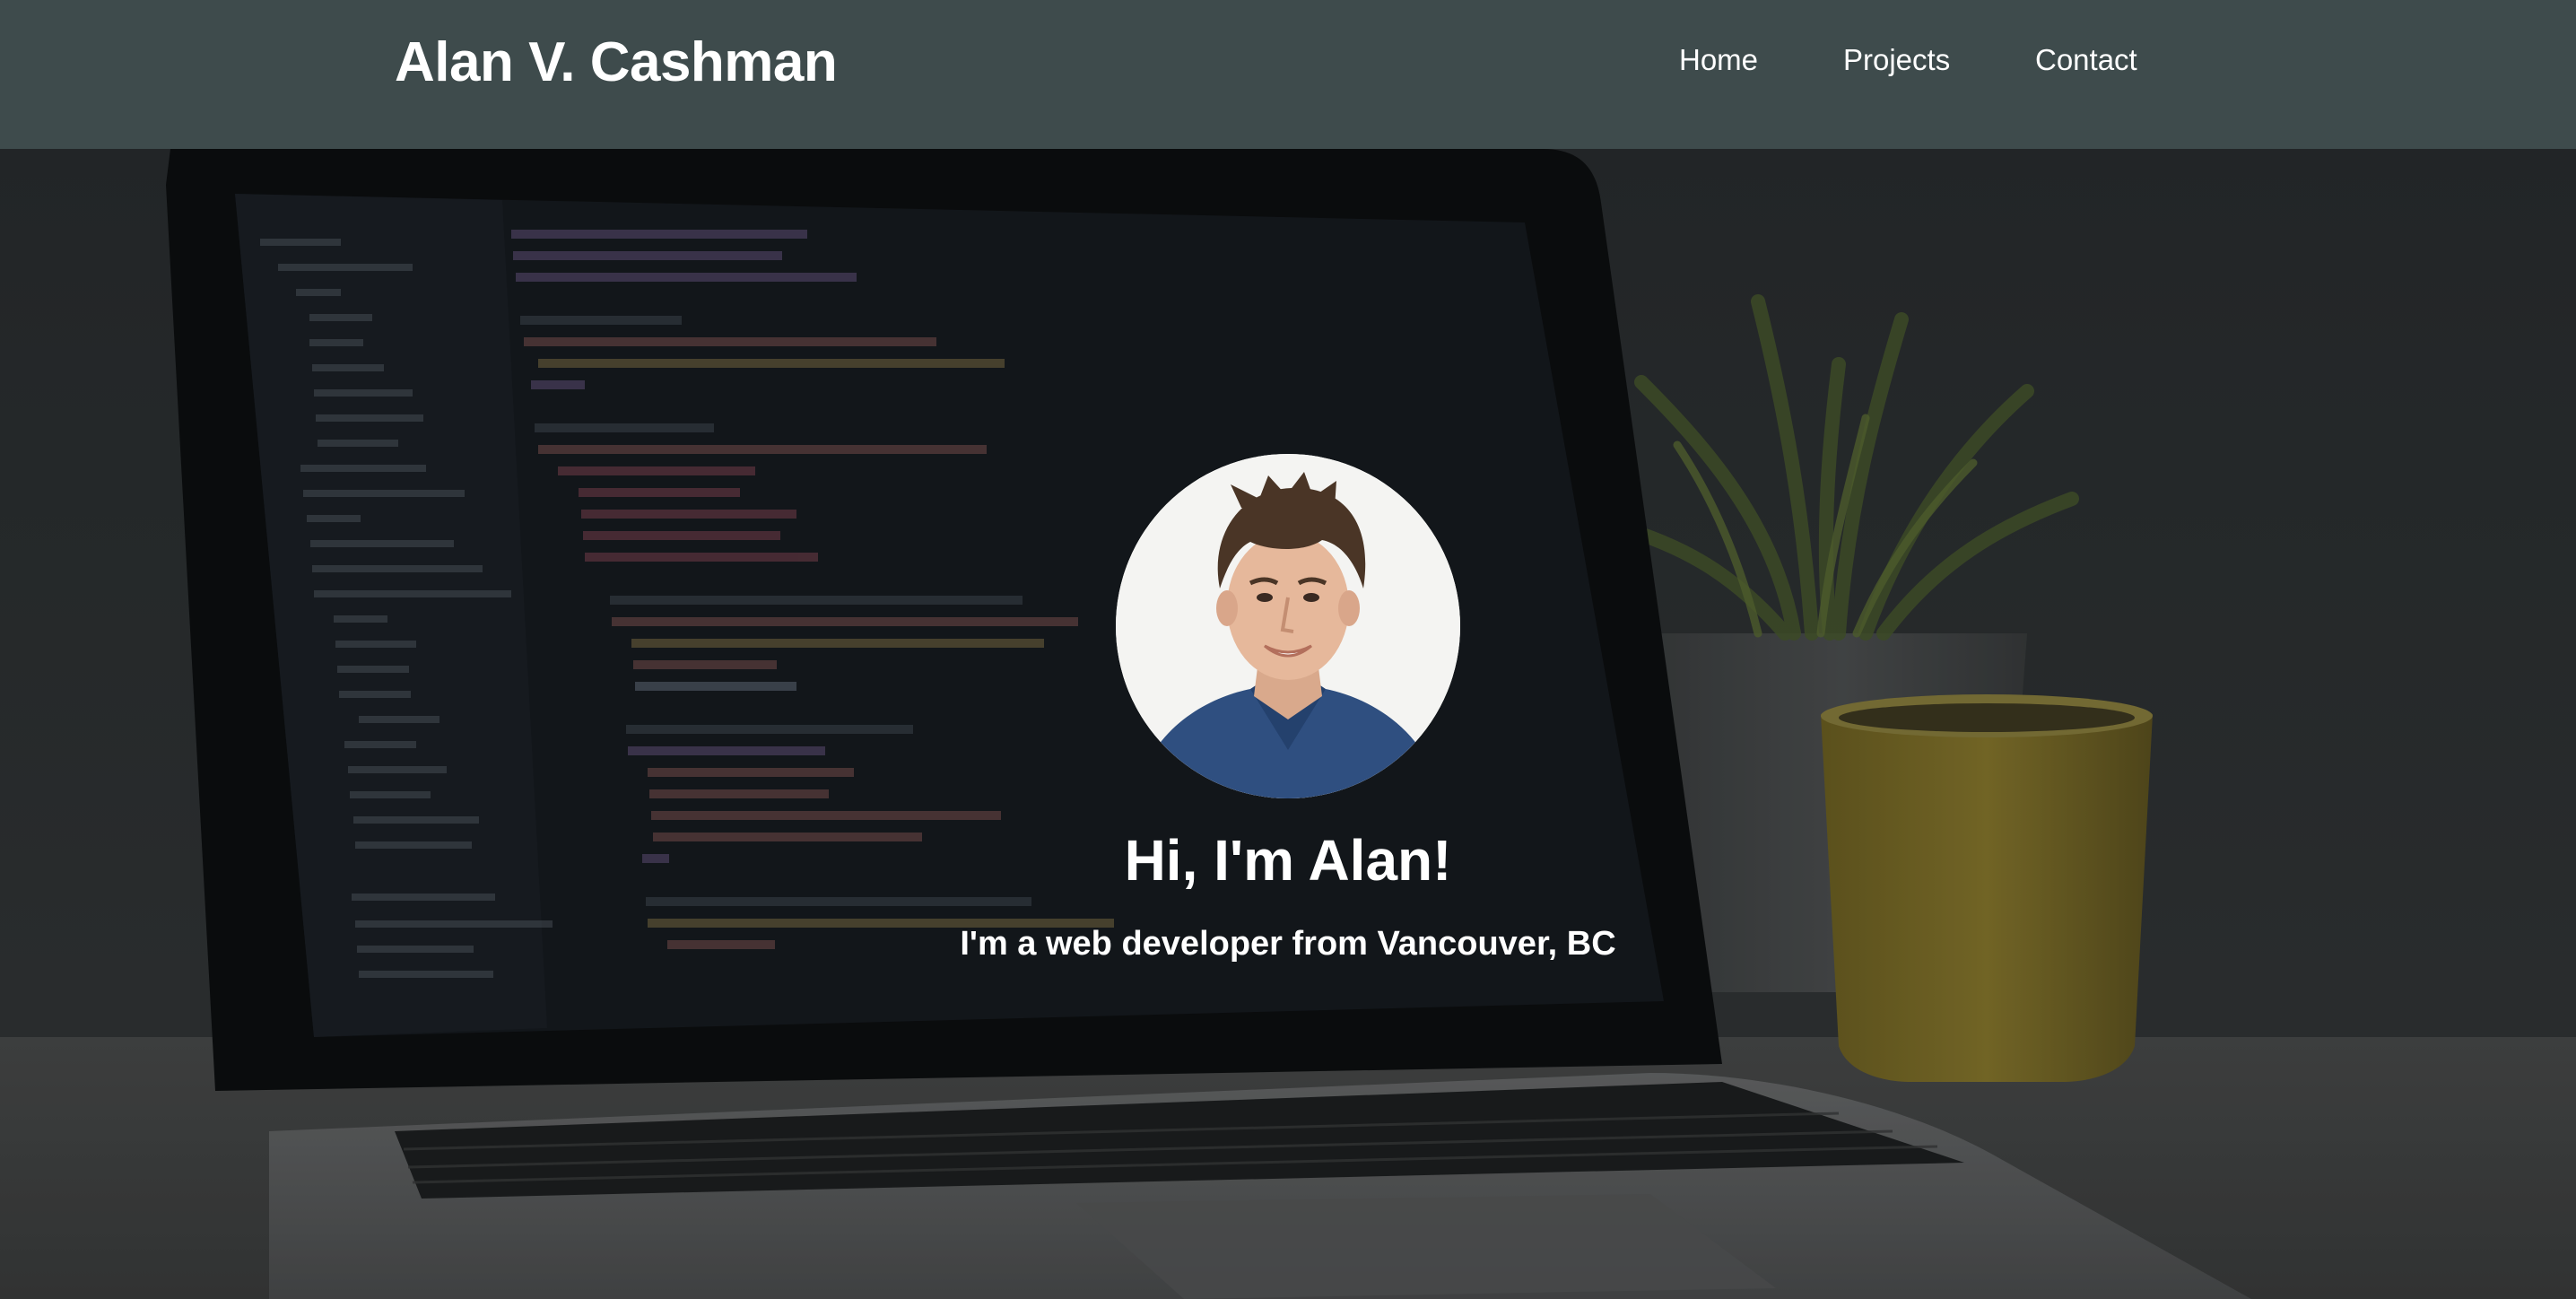 The height and width of the screenshot is (1299, 2576). I want to click on nav-projects-link: Projects, so click(1896, 60).